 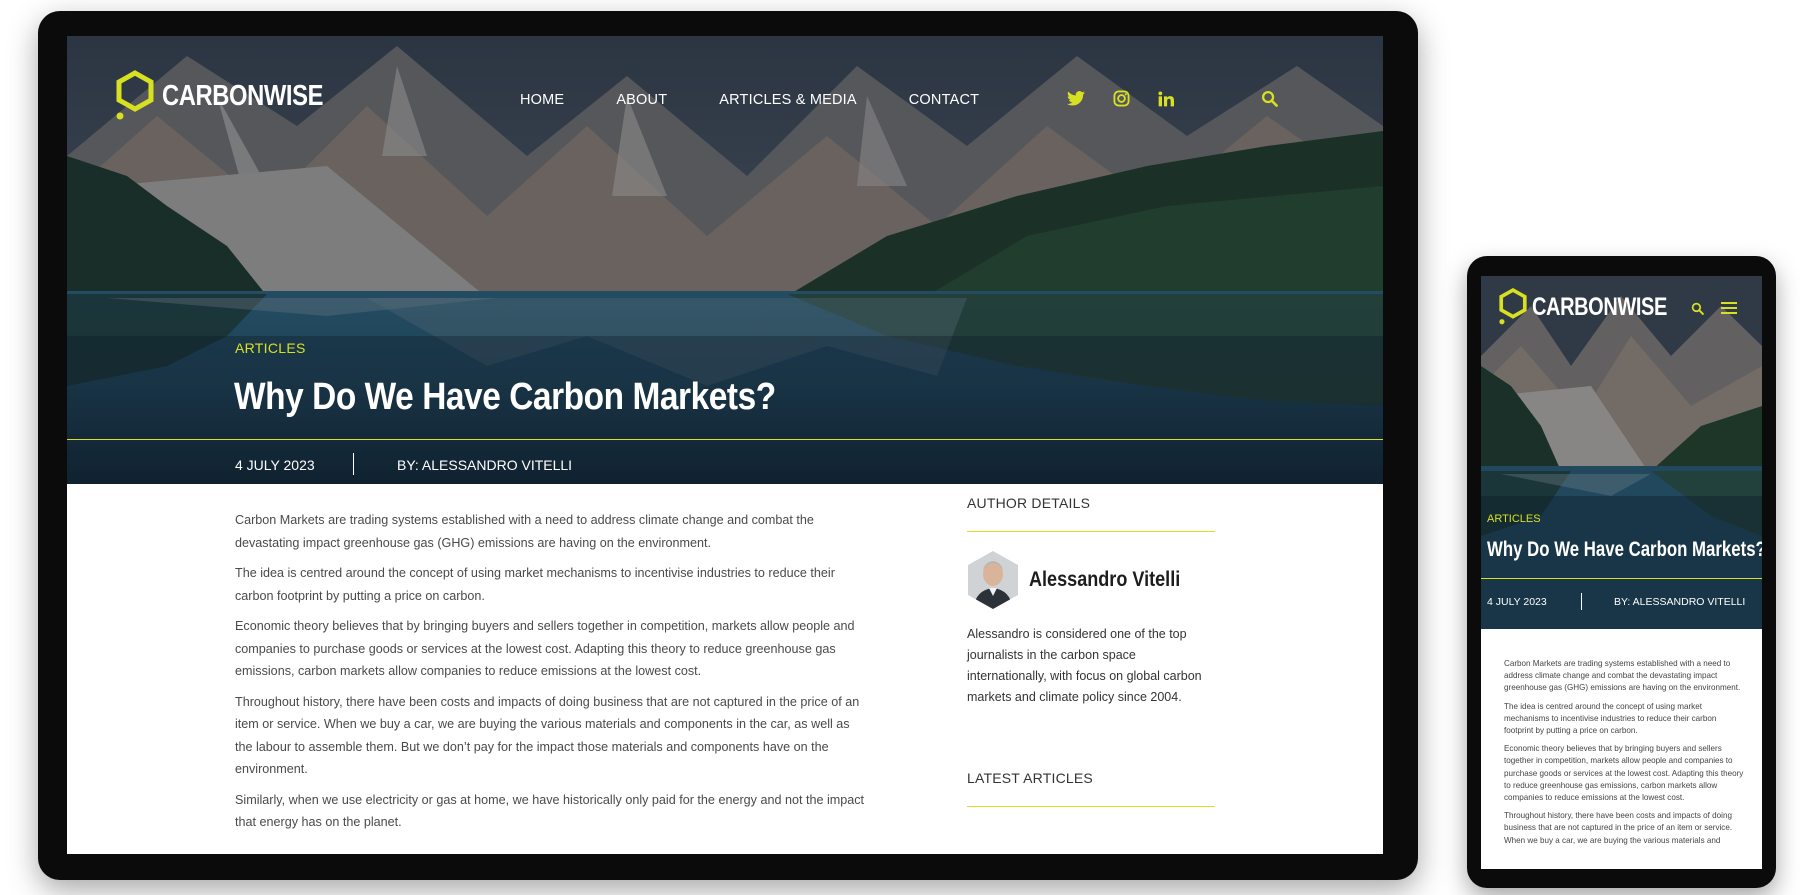 I want to click on hero-divider, so click(x=725, y=439).